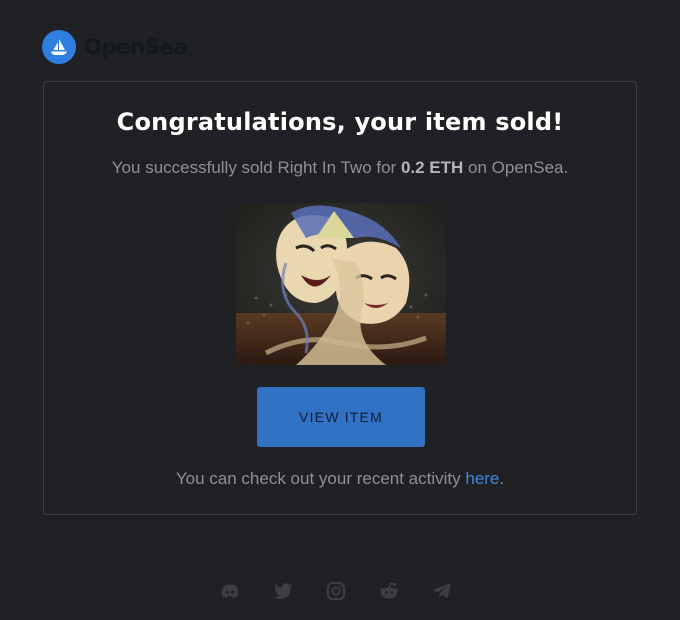 This screenshot has height=620, width=680. What do you see at coordinates (516, 167) in the screenshot?
I see `sale-summary-suffix: on OpenSea.` at bounding box center [516, 167].